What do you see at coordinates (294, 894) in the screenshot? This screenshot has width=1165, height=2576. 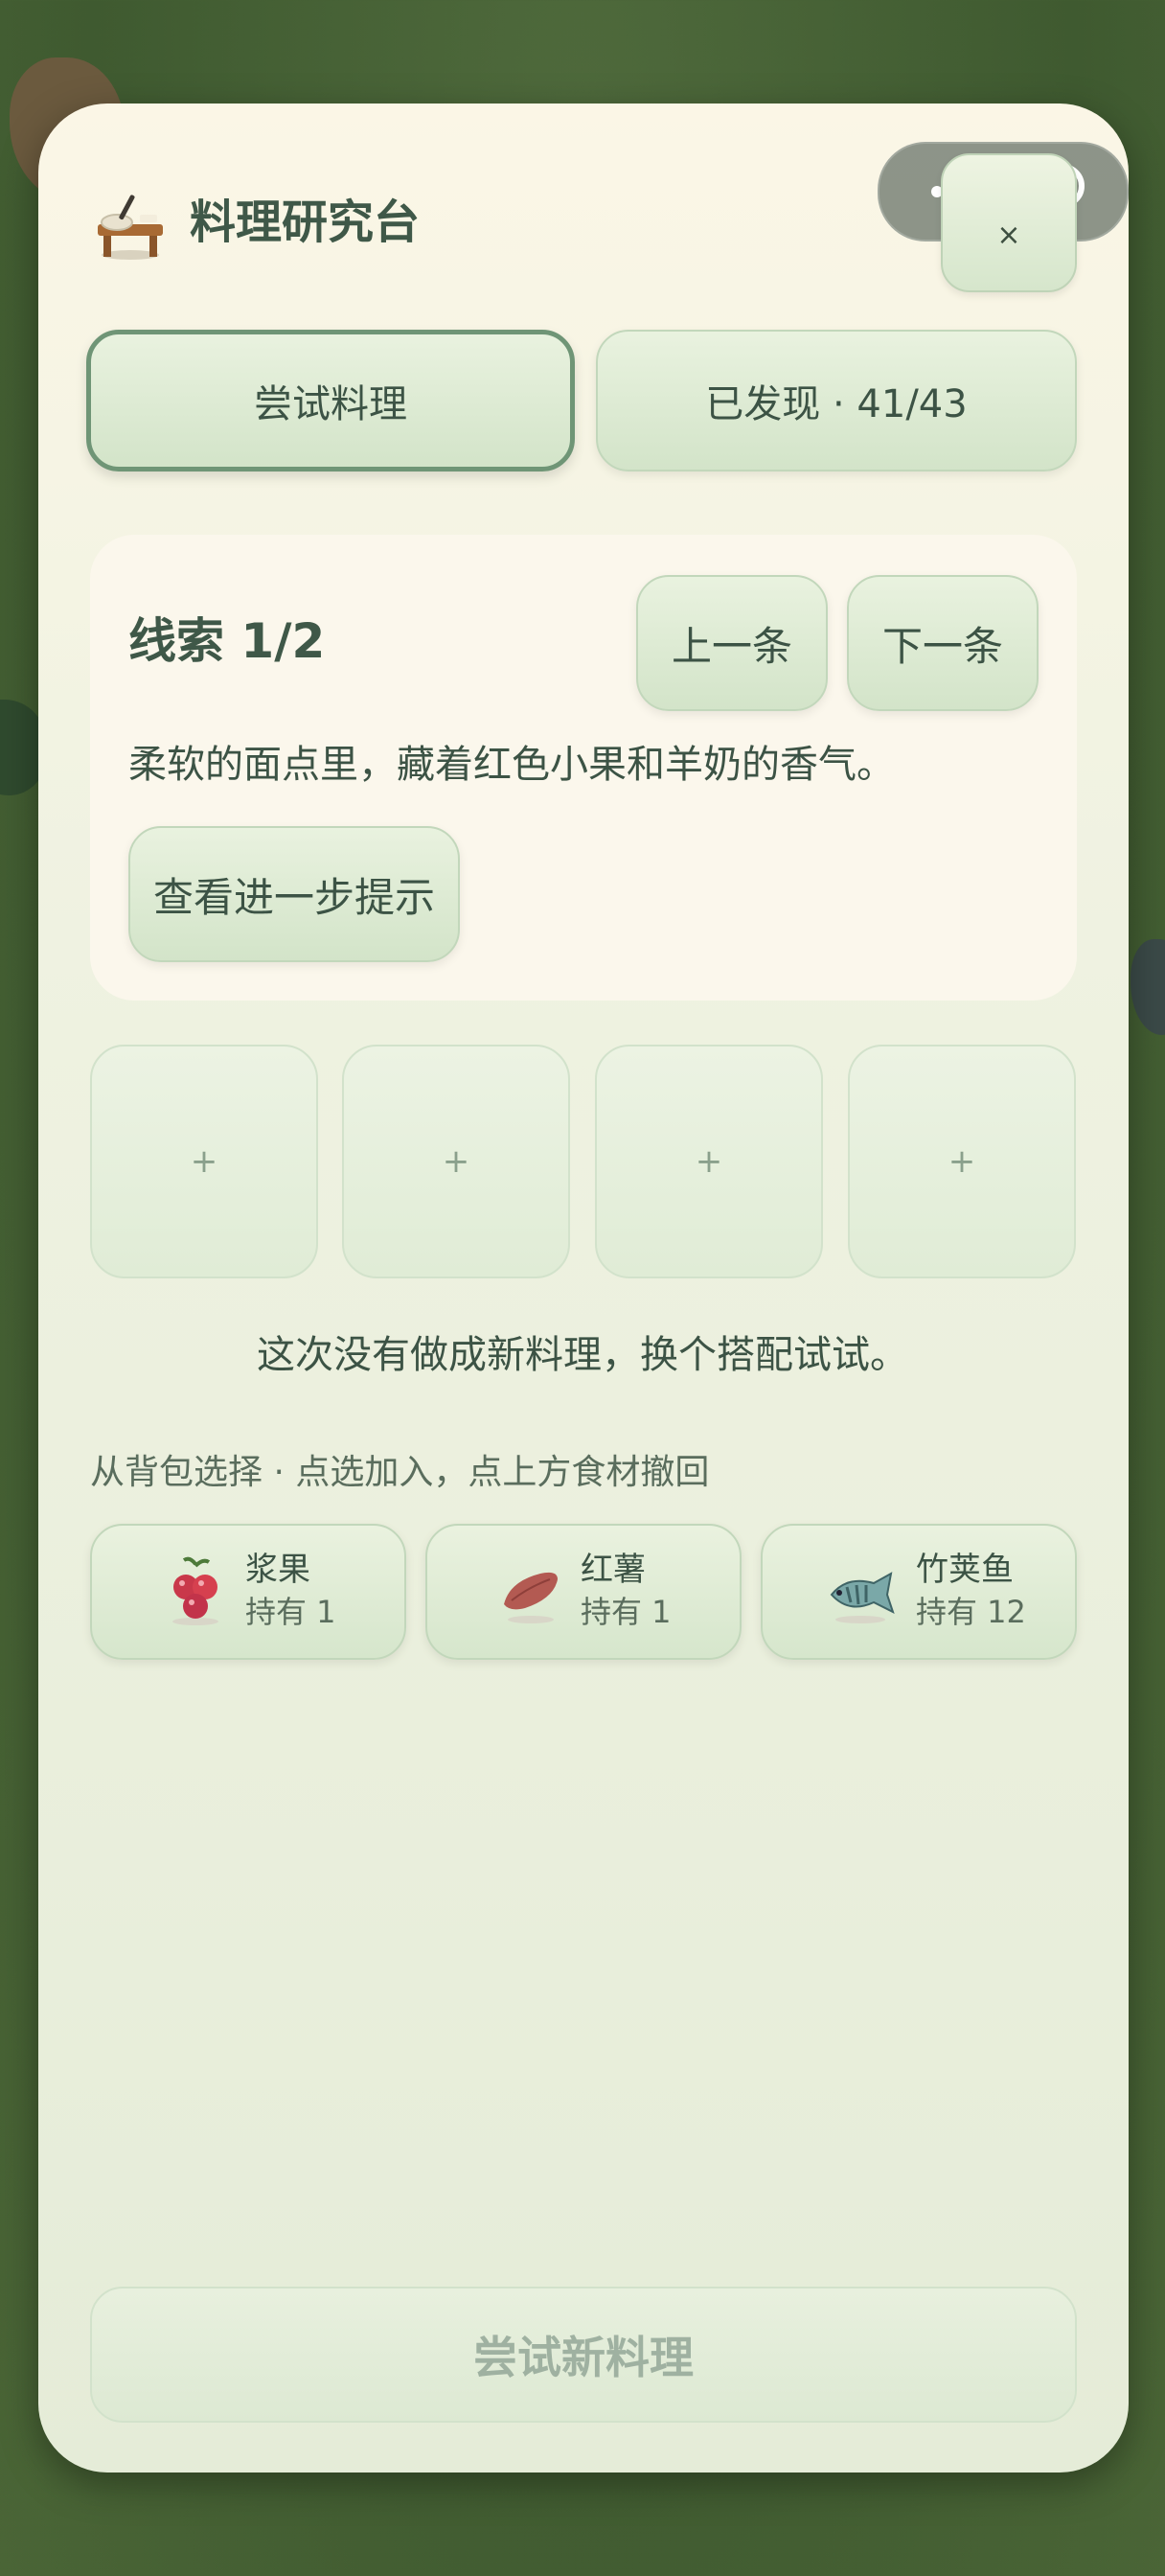 I see `view-hint-button: 查看进一步提示` at bounding box center [294, 894].